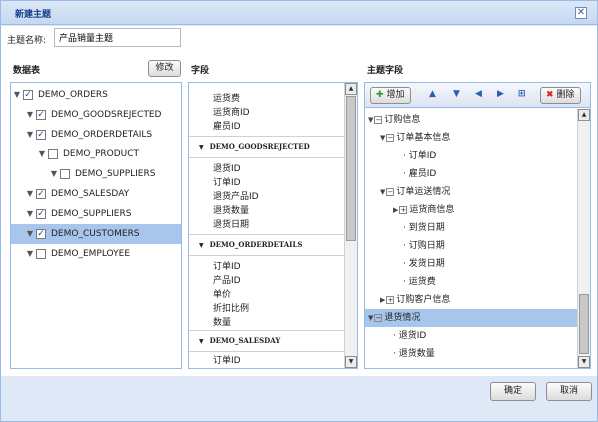  Describe the element at coordinates (96, 234) in the screenshot. I see `tree-item-demo-customers: ▼ ✓ DEMO_CUSTOMERS` at that location.